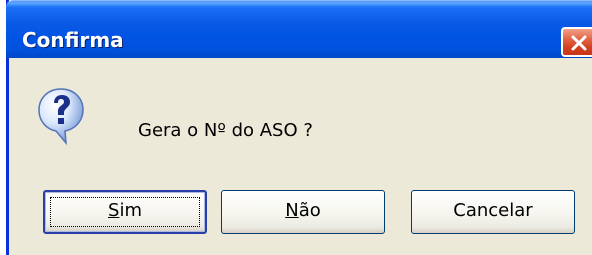 The height and width of the screenshot is (255, 592). I want to click on yes-button: Sim, so click(125, 212).